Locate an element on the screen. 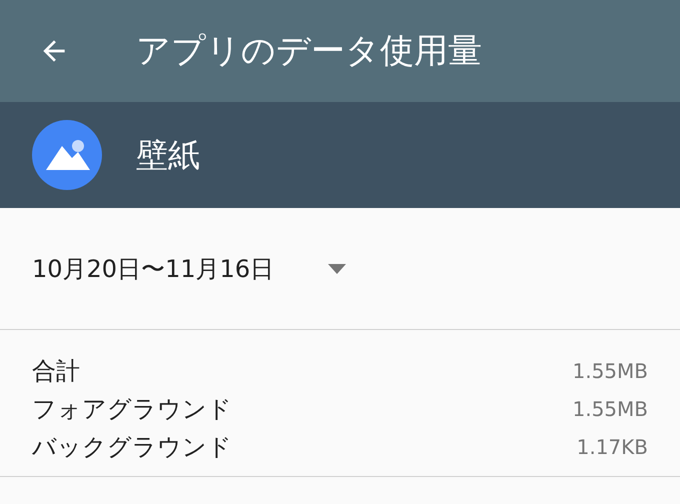 The height and width of the screenshot is (504, 680). app-name: 壁紙 is located at coordinates (168, 155).